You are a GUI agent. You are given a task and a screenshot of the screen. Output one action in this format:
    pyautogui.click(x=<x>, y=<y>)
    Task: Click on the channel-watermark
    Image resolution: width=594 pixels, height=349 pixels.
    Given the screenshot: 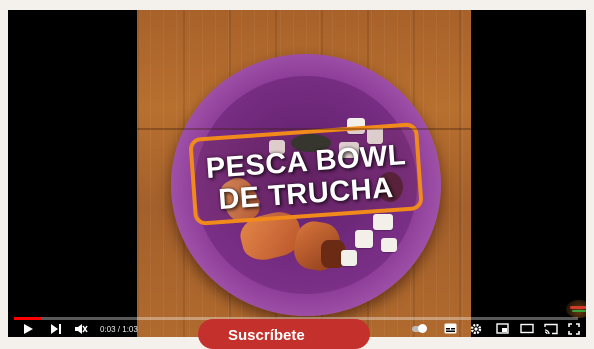 What is the action you would take?
    pyautogui.click(x=576, y=309)
    